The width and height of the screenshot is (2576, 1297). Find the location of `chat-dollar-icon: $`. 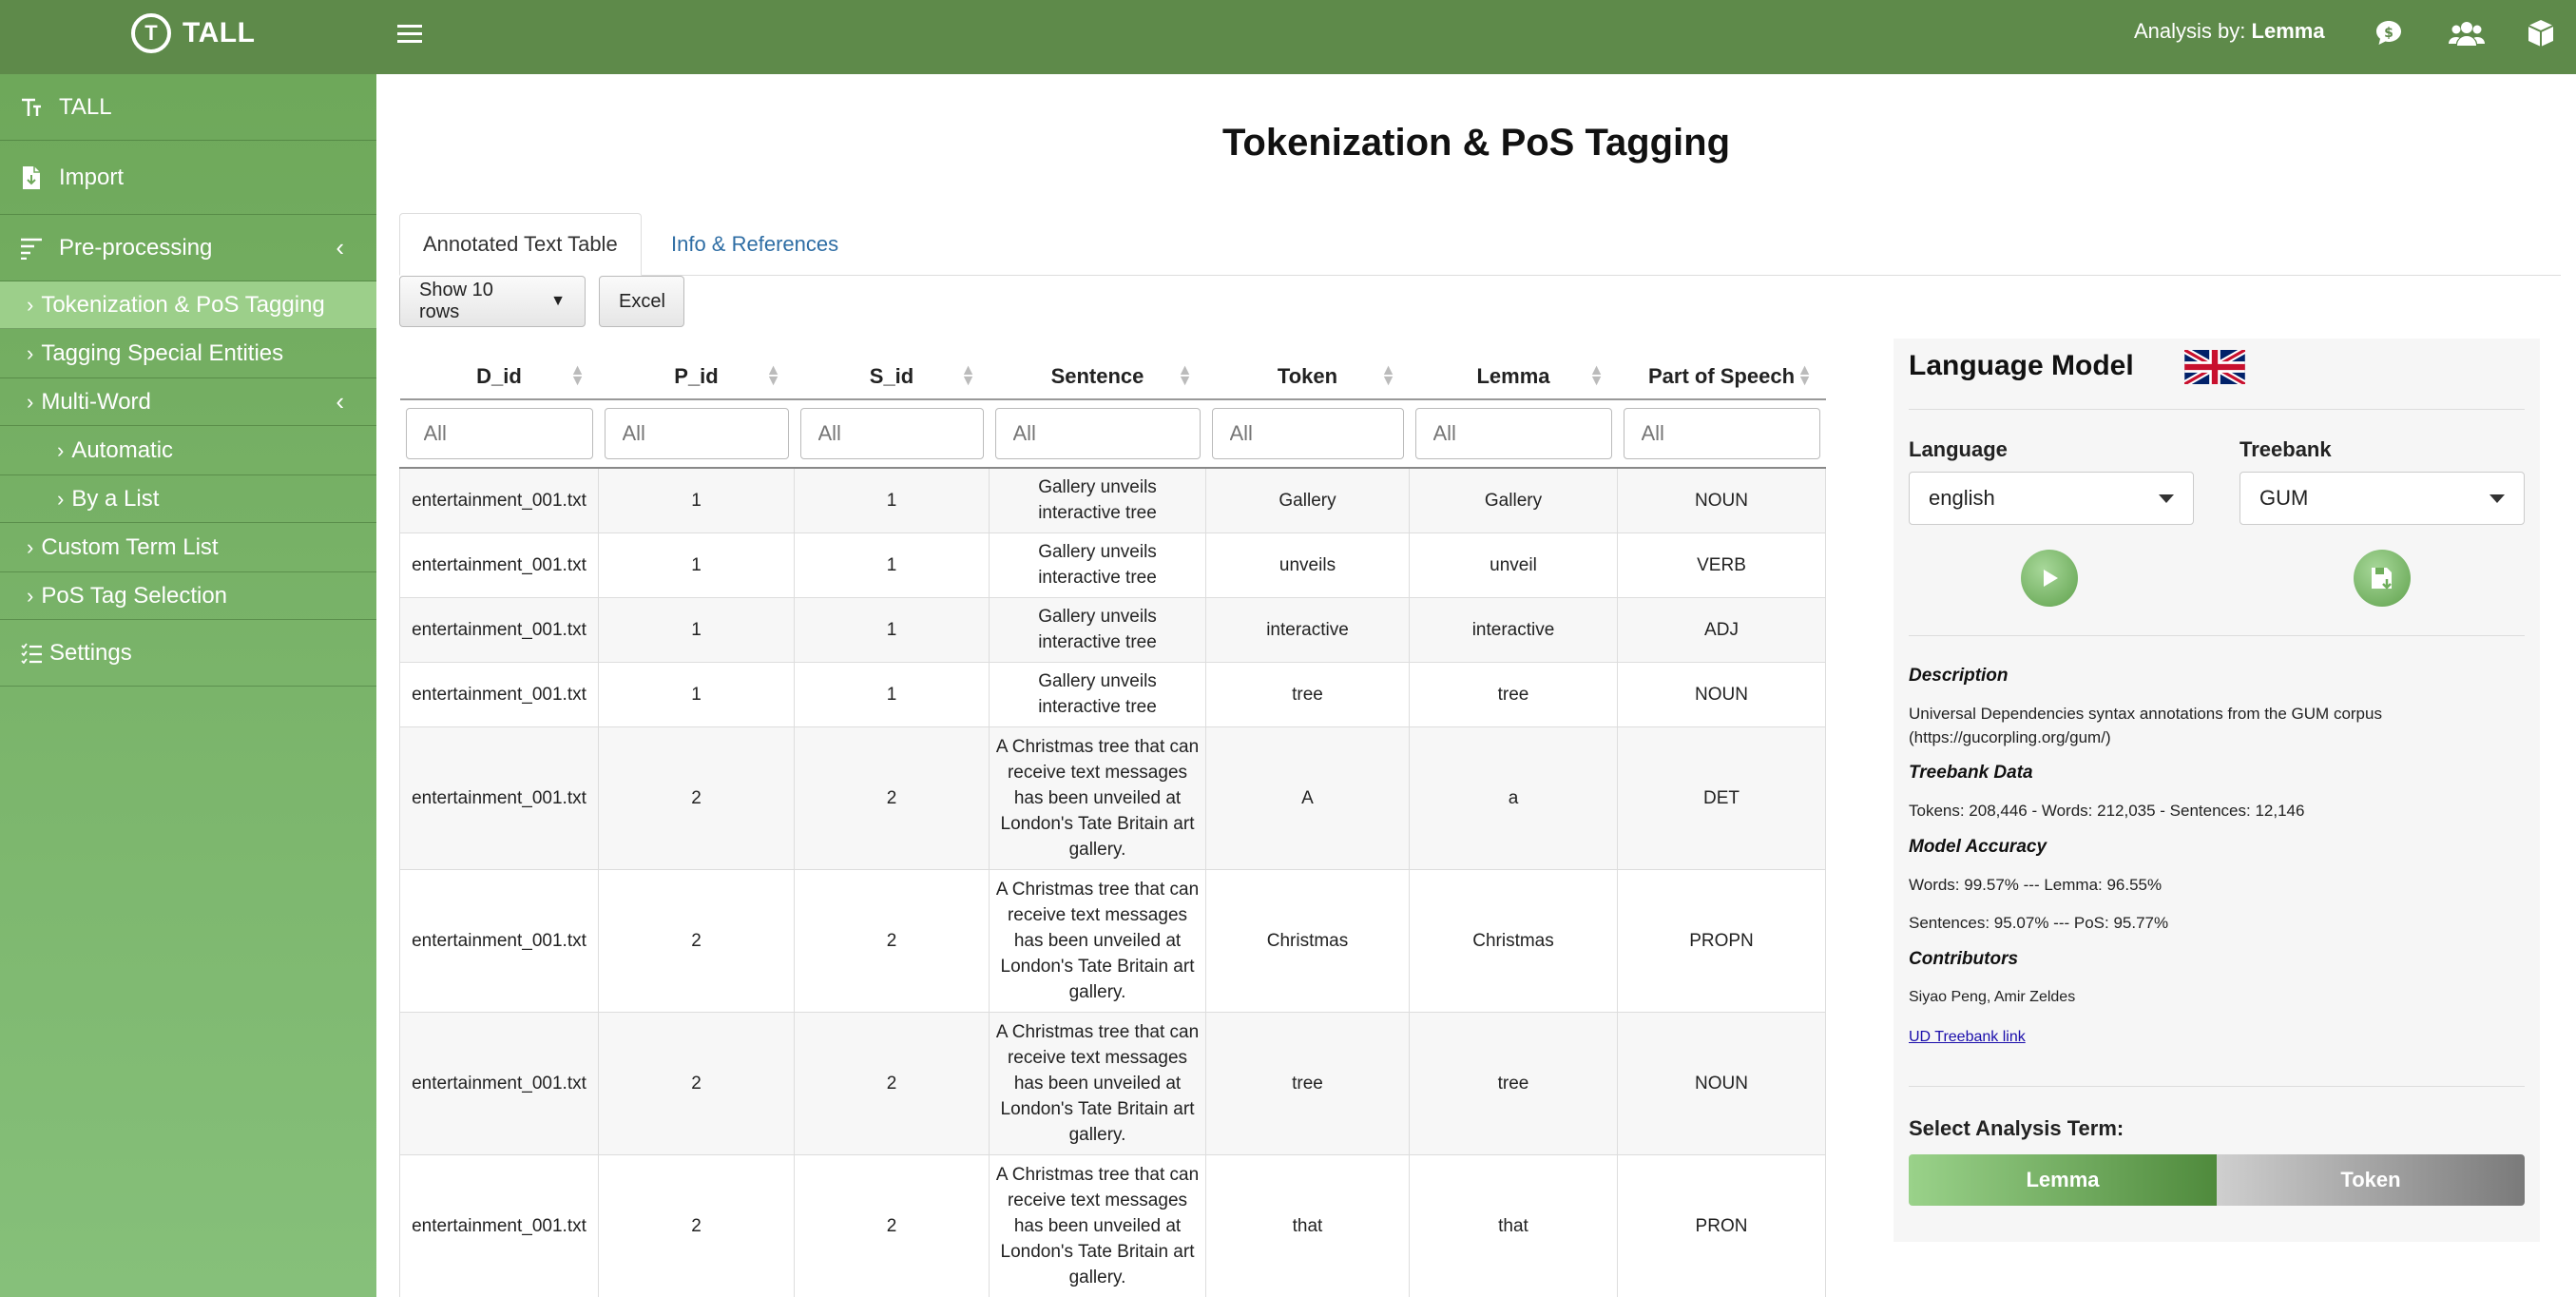

chat-dollar-icon: $ is located at coordinates (2389, 33).